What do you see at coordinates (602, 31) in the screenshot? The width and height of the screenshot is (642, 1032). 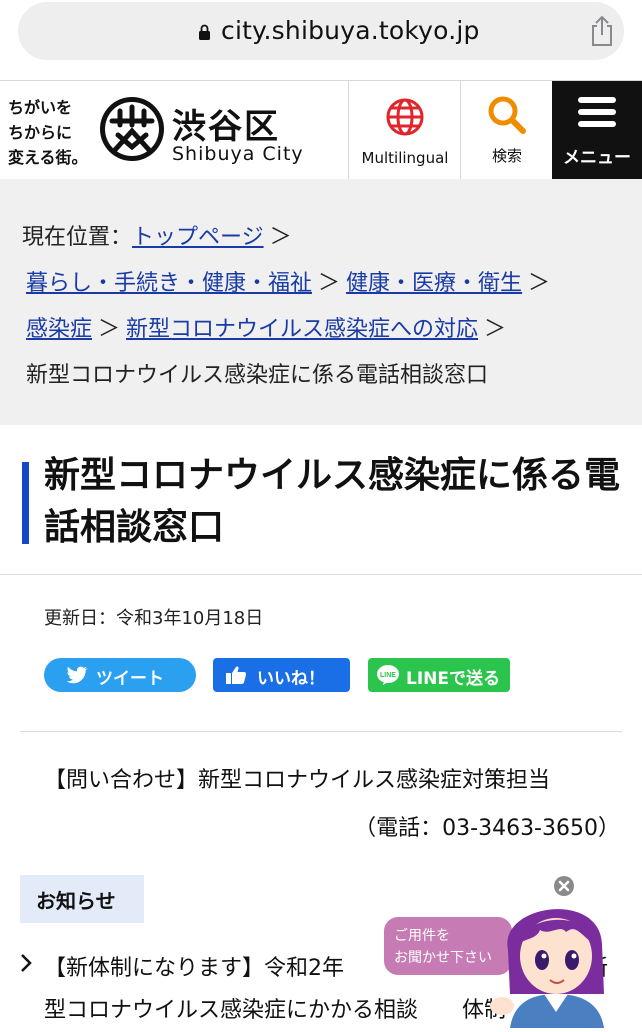 I see `share-icon` at bounding box center [602, 31].